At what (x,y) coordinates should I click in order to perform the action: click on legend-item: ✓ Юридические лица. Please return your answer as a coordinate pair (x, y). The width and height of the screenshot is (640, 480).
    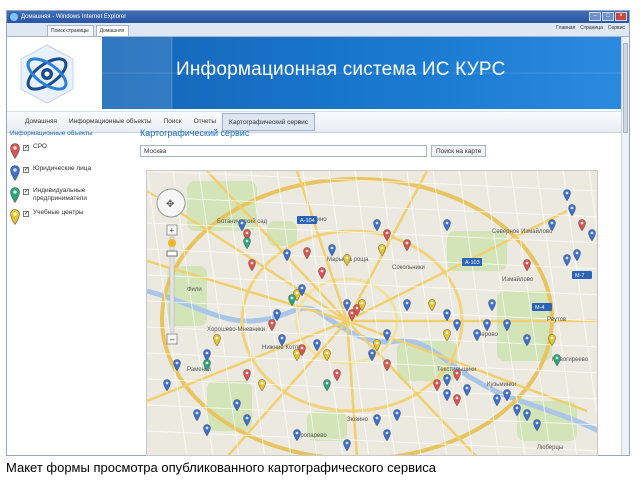
    Looking at the image, I should click on (70, 173).